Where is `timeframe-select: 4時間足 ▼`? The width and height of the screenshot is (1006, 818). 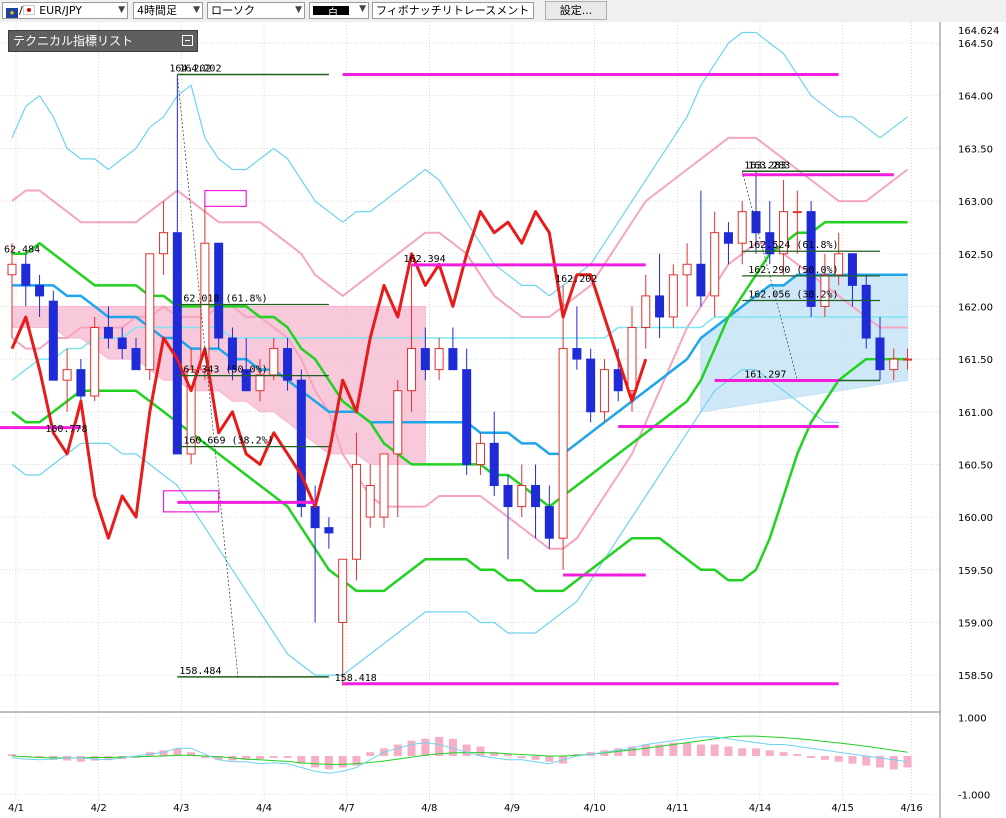
timeframe-select: 4時間足 ▼ is located at coordinates (168, 10).